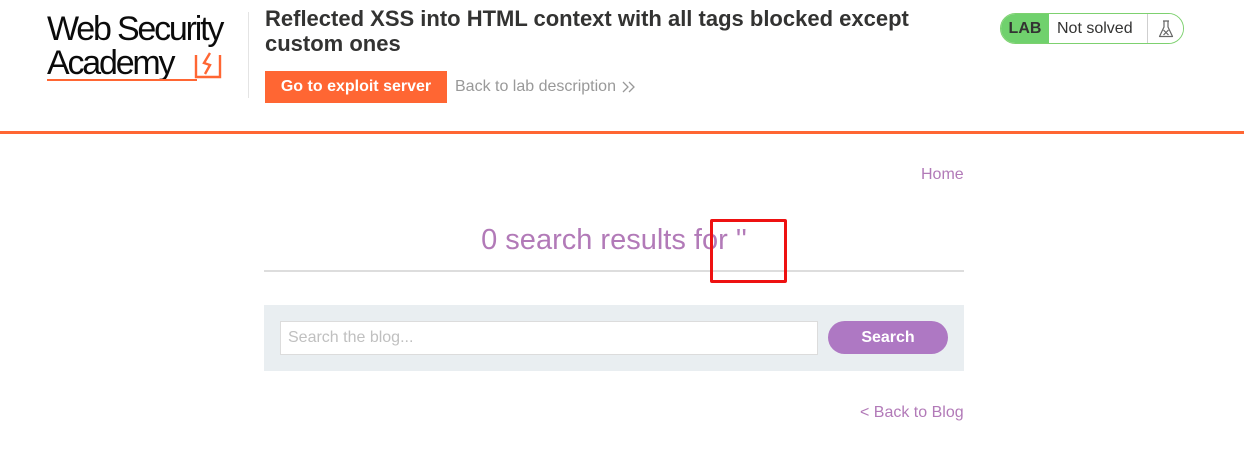 Image resolution: width=1244 pixels, height=452 pixels. I want to click on back-to-lab-description-link: Back to lab description, so click(545, 87).